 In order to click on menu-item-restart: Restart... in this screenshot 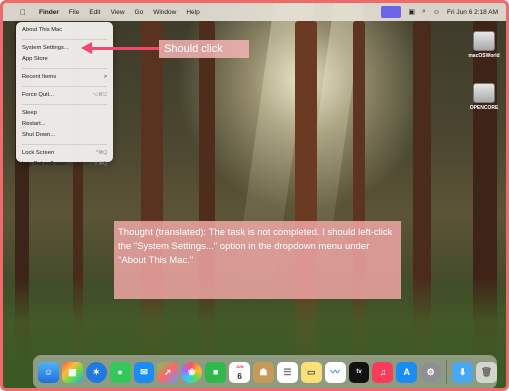, I will do `click(64, 124)`.